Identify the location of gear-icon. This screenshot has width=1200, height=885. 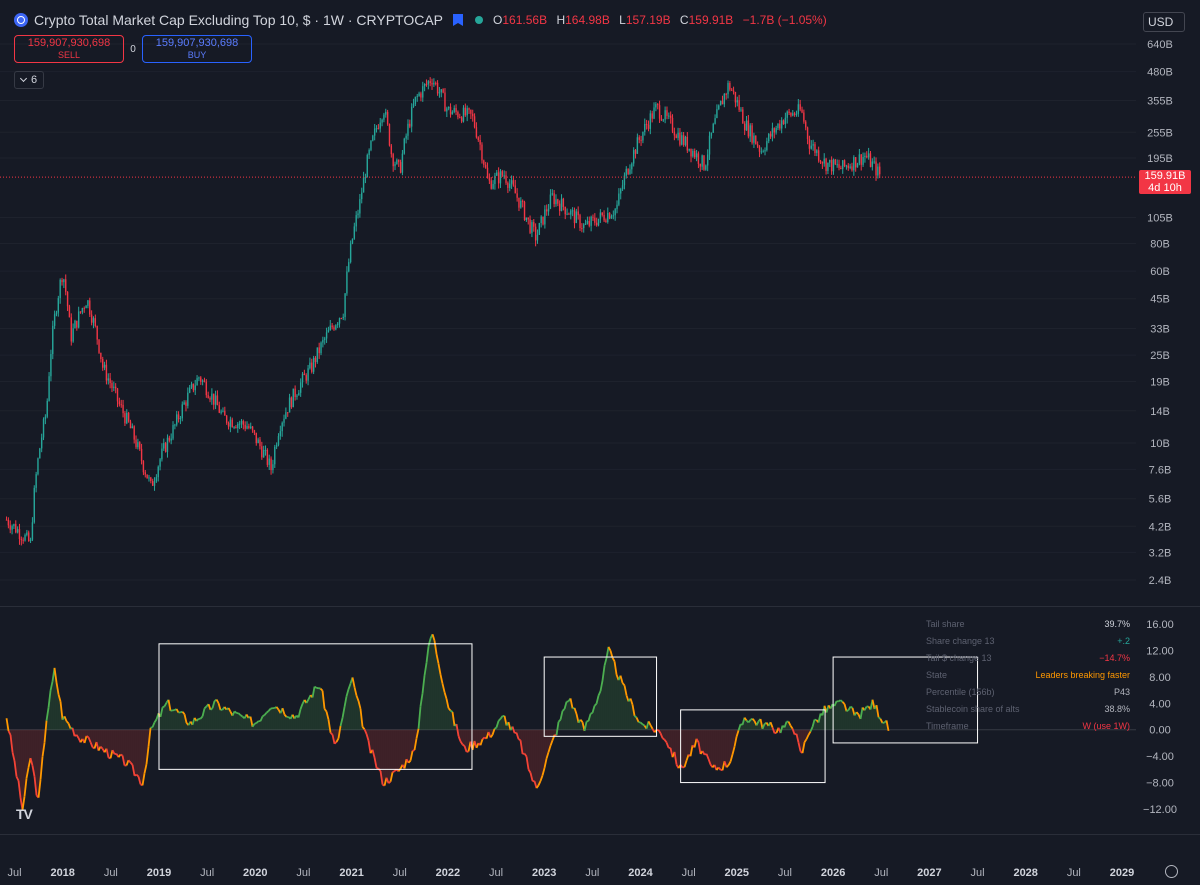
(1171, 871).